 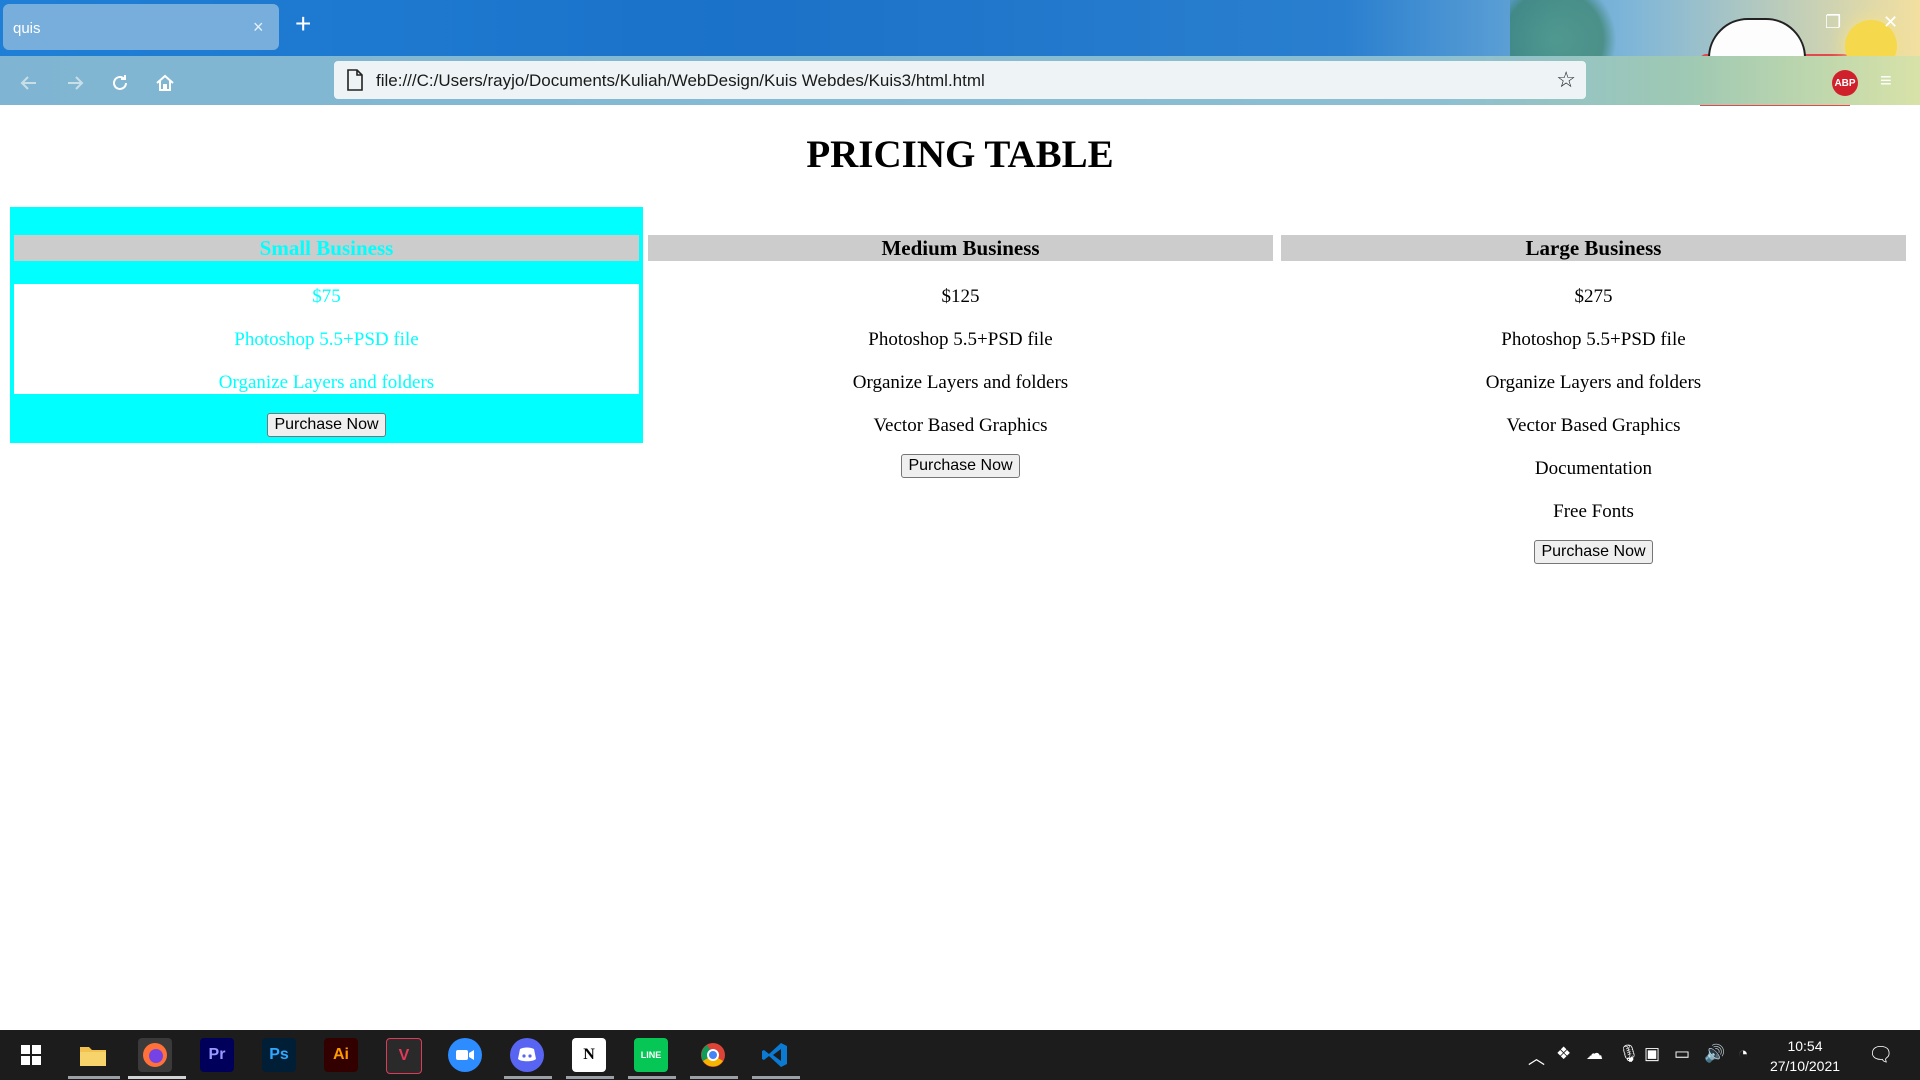 What do you see at coordinates (404, 1056) in the screenshot?
I see `vectorian-icon: V` at bounding box center [404, 1056].